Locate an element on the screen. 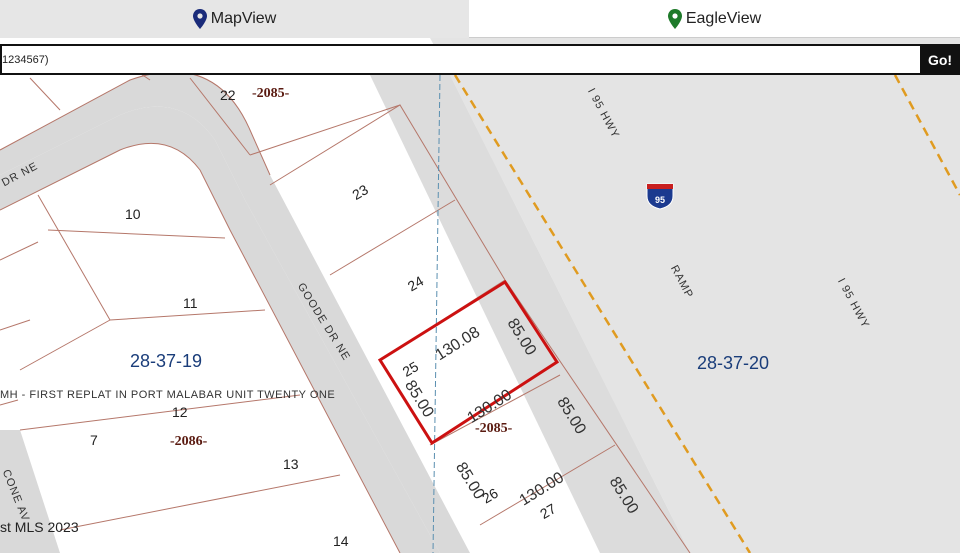 Image resolution: width=960 pixels, height=553 pixels. tab-map-view: MapView is located at coordinates (234, 19).